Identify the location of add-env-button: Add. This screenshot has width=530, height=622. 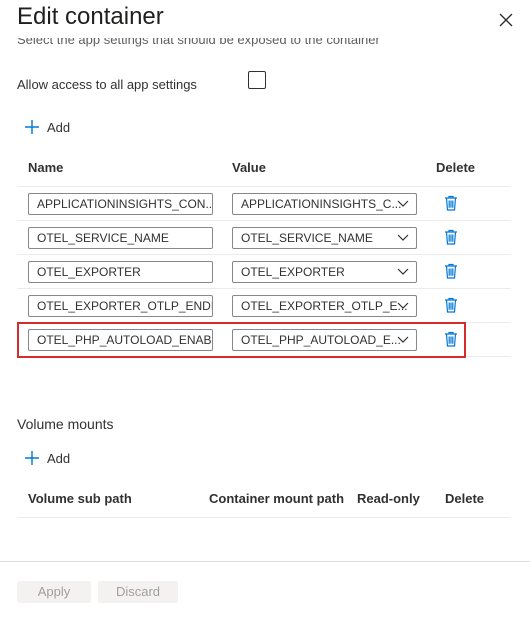
(47, 127).